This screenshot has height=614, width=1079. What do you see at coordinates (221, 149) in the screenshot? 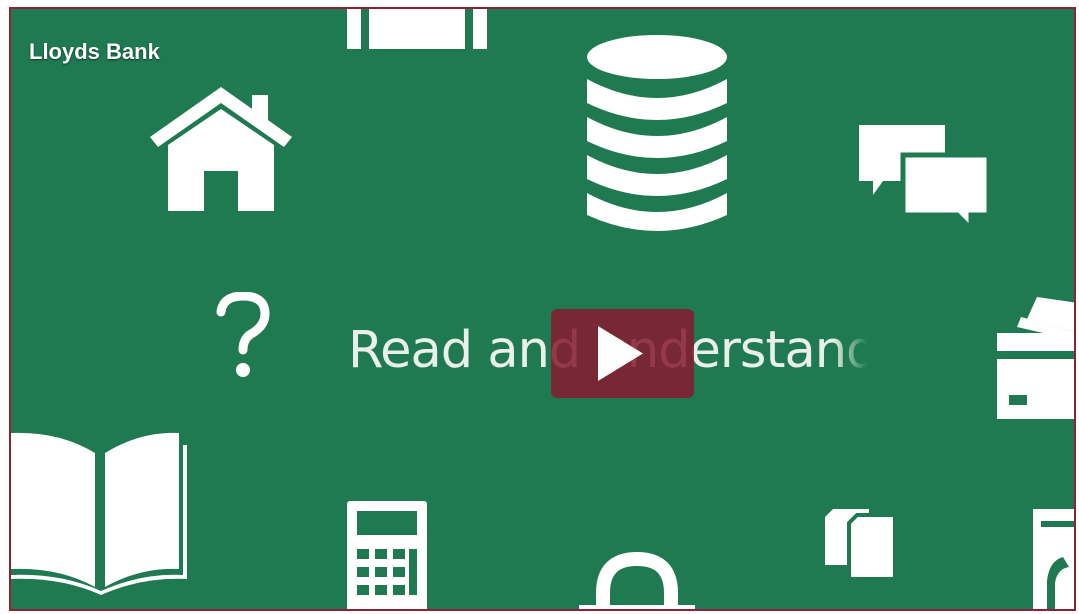
I see `house-icon` at bounding box center [221, 149].